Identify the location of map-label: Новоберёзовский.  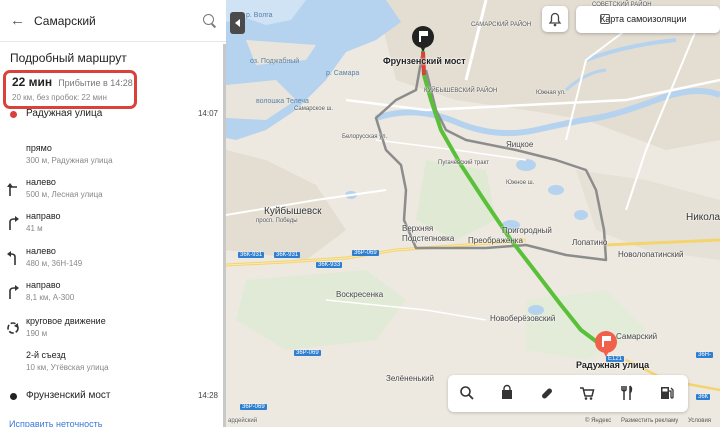
(523, 318).